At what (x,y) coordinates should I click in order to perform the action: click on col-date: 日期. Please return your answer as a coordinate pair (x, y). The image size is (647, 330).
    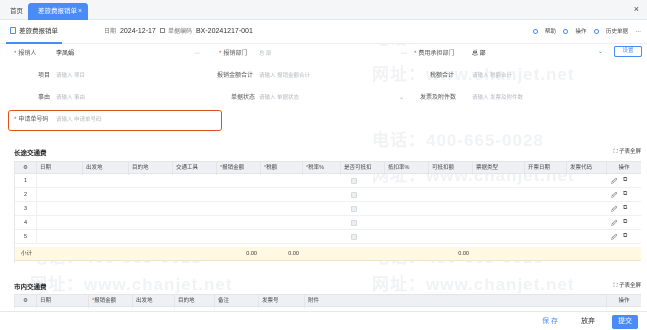
    Looking at the image, I should click on (63, 301).